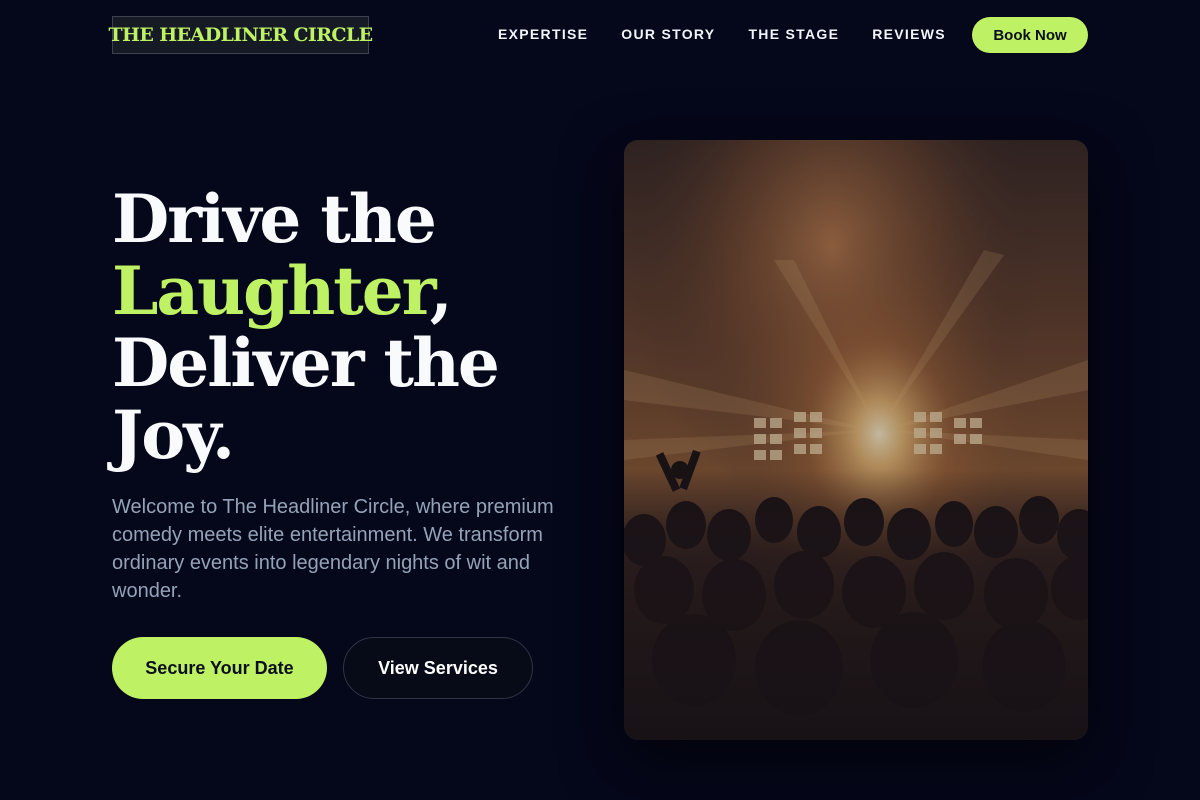  I want to click on main-nav: EXPERTISE OUR STORY THE STAGE REVIEWS, so click(738, 34).